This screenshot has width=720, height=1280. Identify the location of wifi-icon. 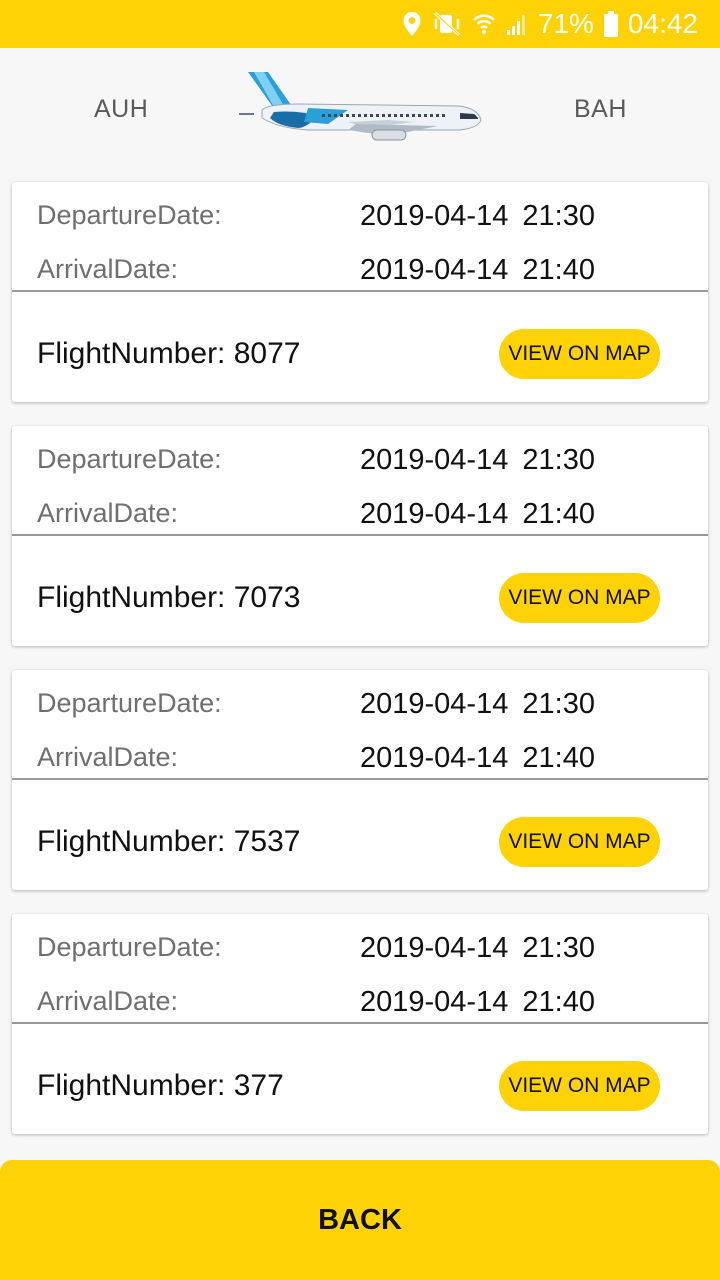
(484, 24).